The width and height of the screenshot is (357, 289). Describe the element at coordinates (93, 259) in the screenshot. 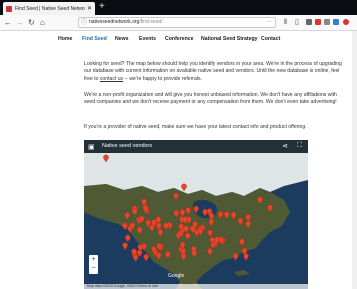

I see `zoom-in-button: +` at that location.